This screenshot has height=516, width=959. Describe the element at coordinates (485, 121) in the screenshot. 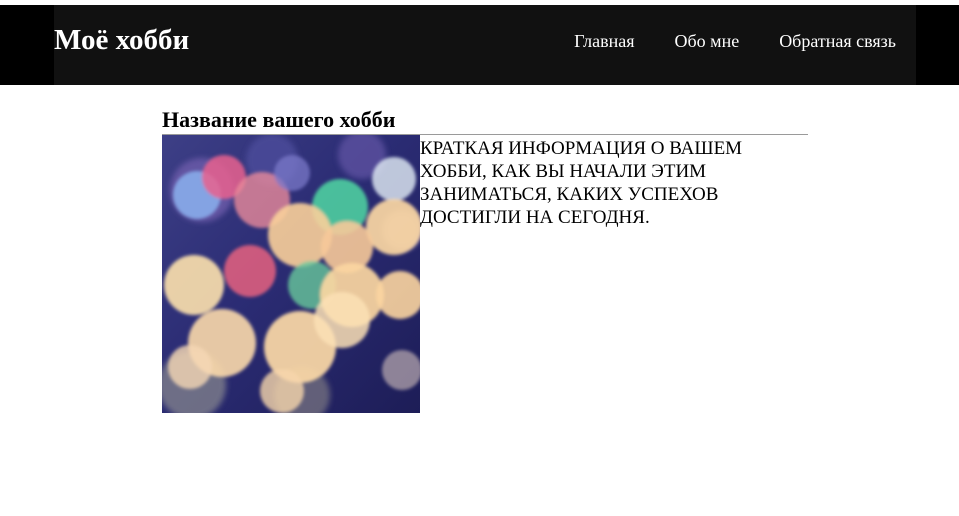

I see `hobby-title: Название вашего хобби` at that location.